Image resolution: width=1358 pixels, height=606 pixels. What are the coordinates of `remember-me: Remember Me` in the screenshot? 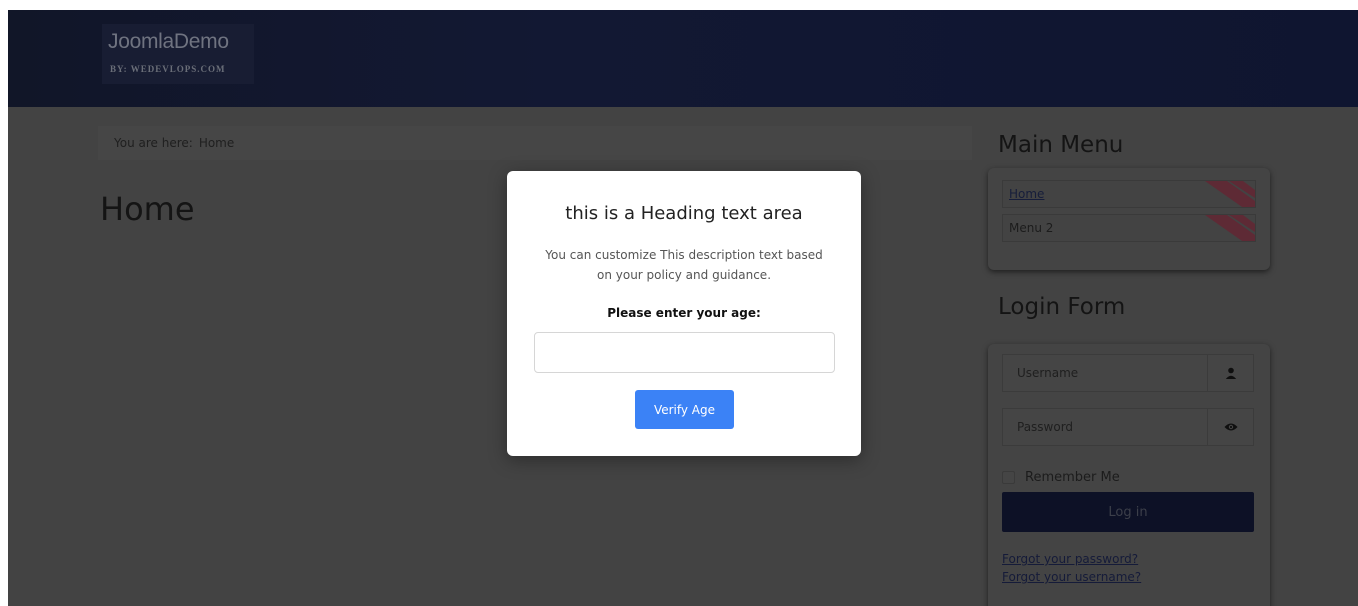 It's located at (1061, 477).